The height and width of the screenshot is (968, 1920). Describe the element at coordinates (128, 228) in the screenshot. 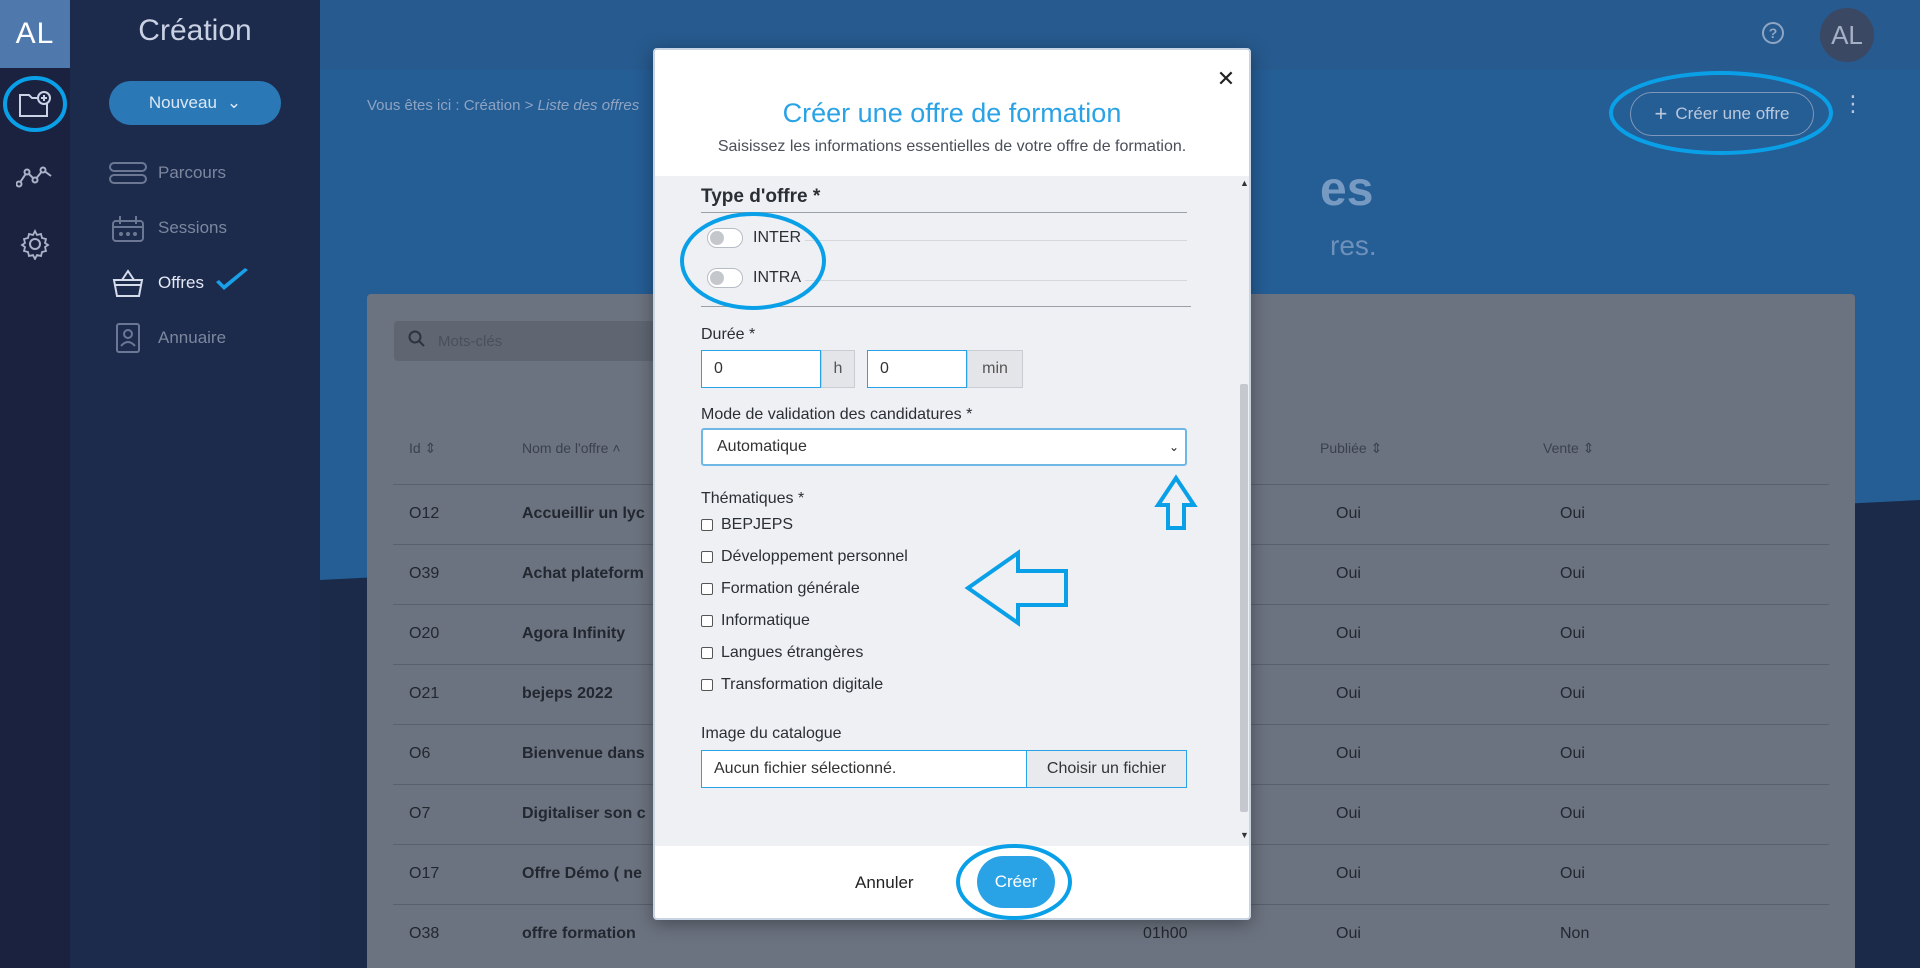

I see `calendar-icon` at that location.